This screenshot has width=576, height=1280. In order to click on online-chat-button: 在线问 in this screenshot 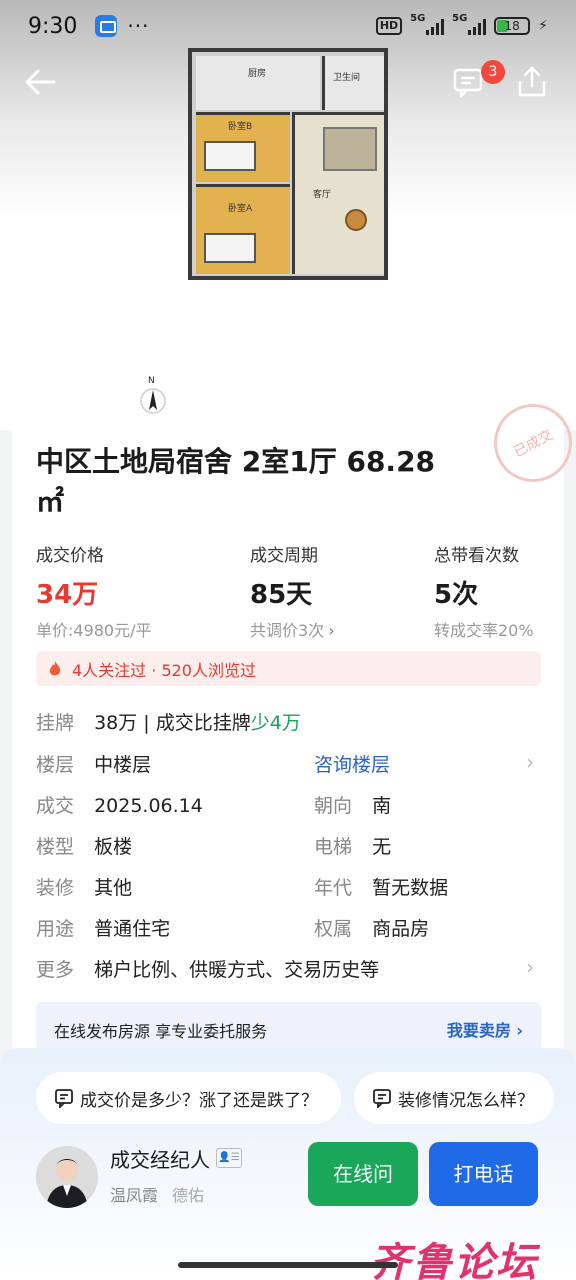, I will do `click(363, 1174)`.